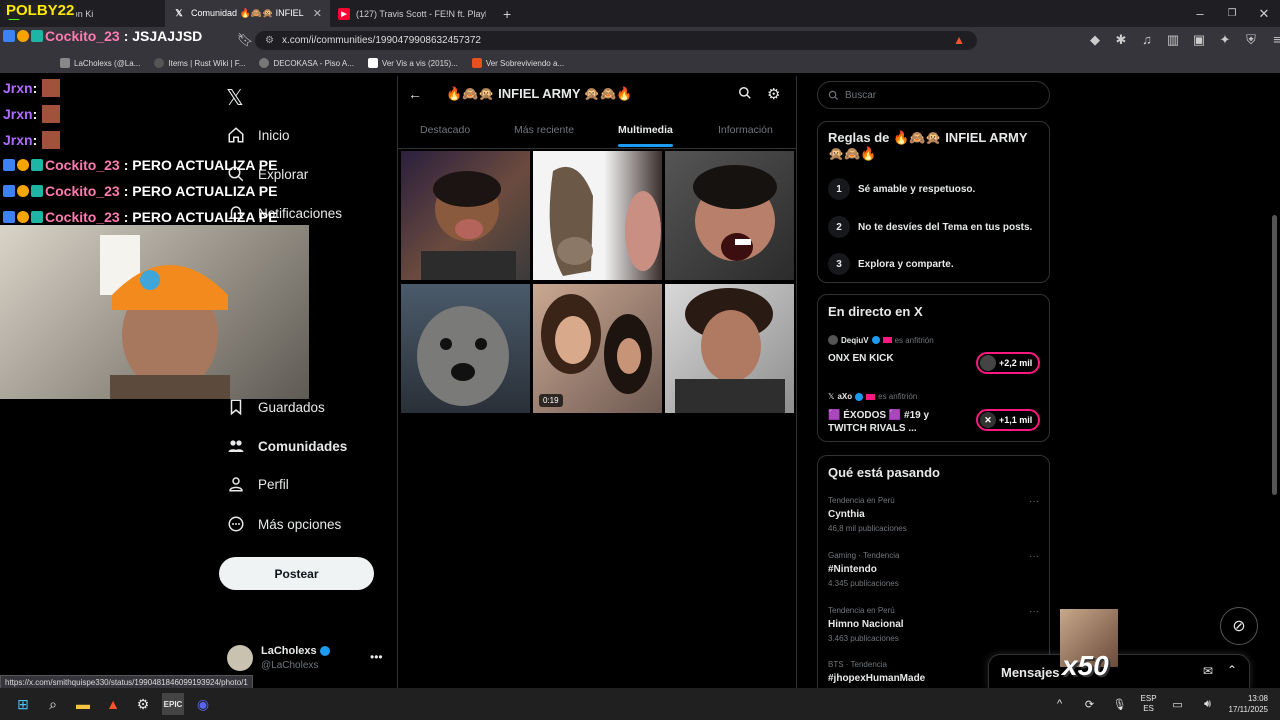 This screenshot has height=720, width=1280. Describe the element at coordinates (930, 227) in the screenshot. I see `rule-item: 2 No te desvíes del Tema en tus posts.` at that location.